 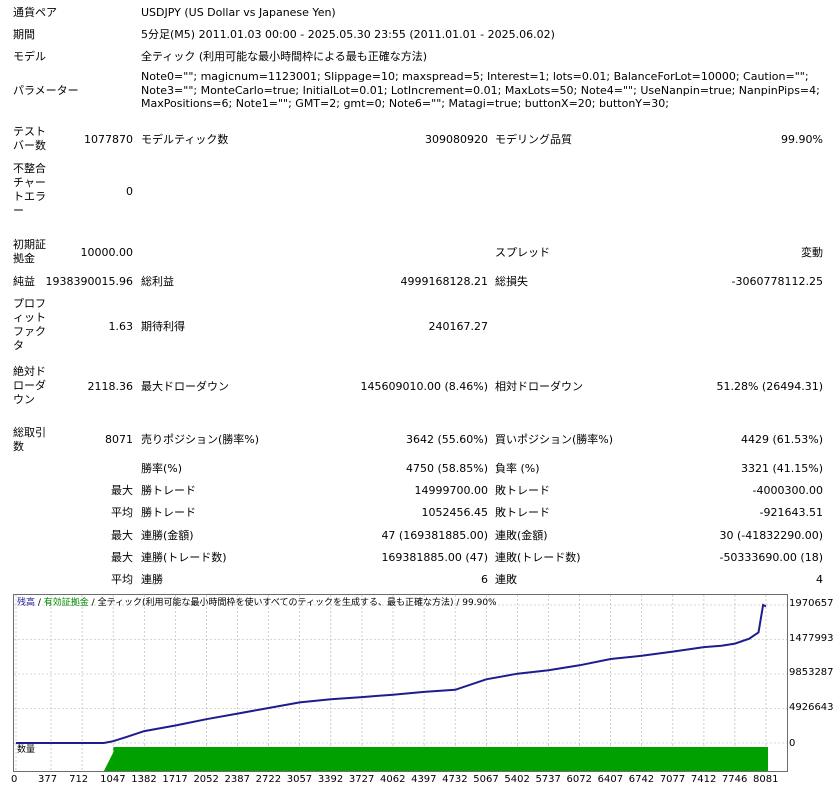 What do you see at coordinates (456, 139) in the screenshot?
I see `model-ticks-value: 309080920` at bounding box center [456, 139].